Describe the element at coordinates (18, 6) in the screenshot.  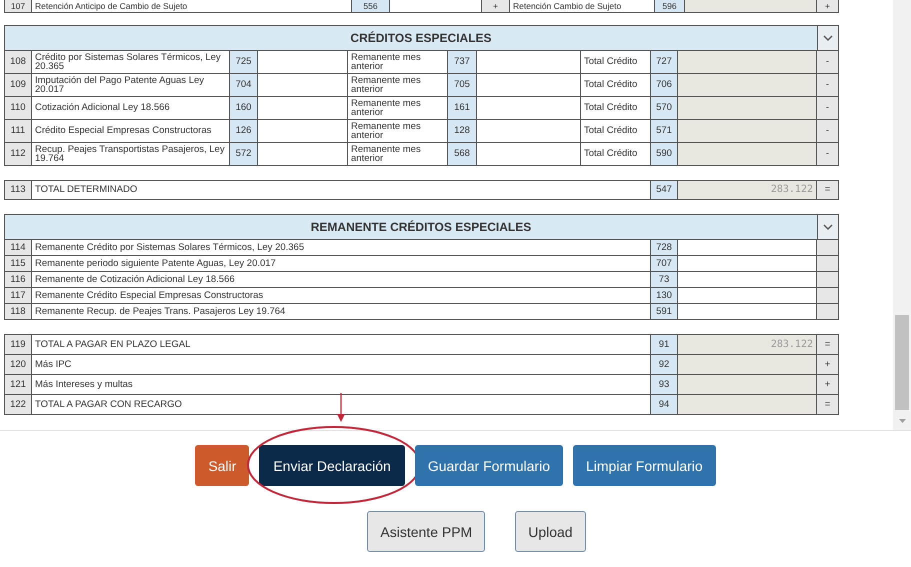
I see `row-number: 107` at that location.